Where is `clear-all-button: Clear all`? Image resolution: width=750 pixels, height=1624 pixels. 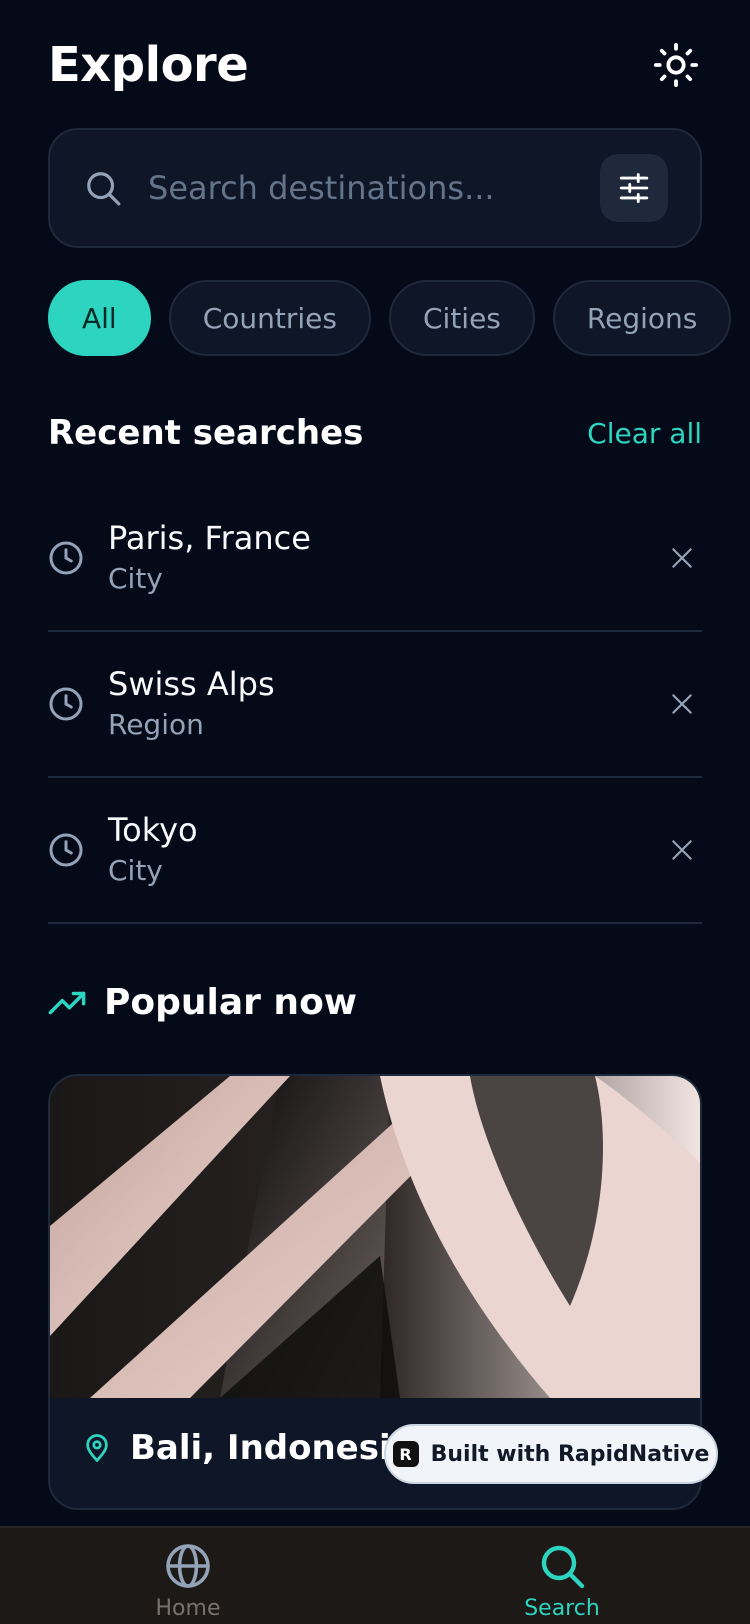 clear-all-button: Clear all is located at coordinates (644, 433).